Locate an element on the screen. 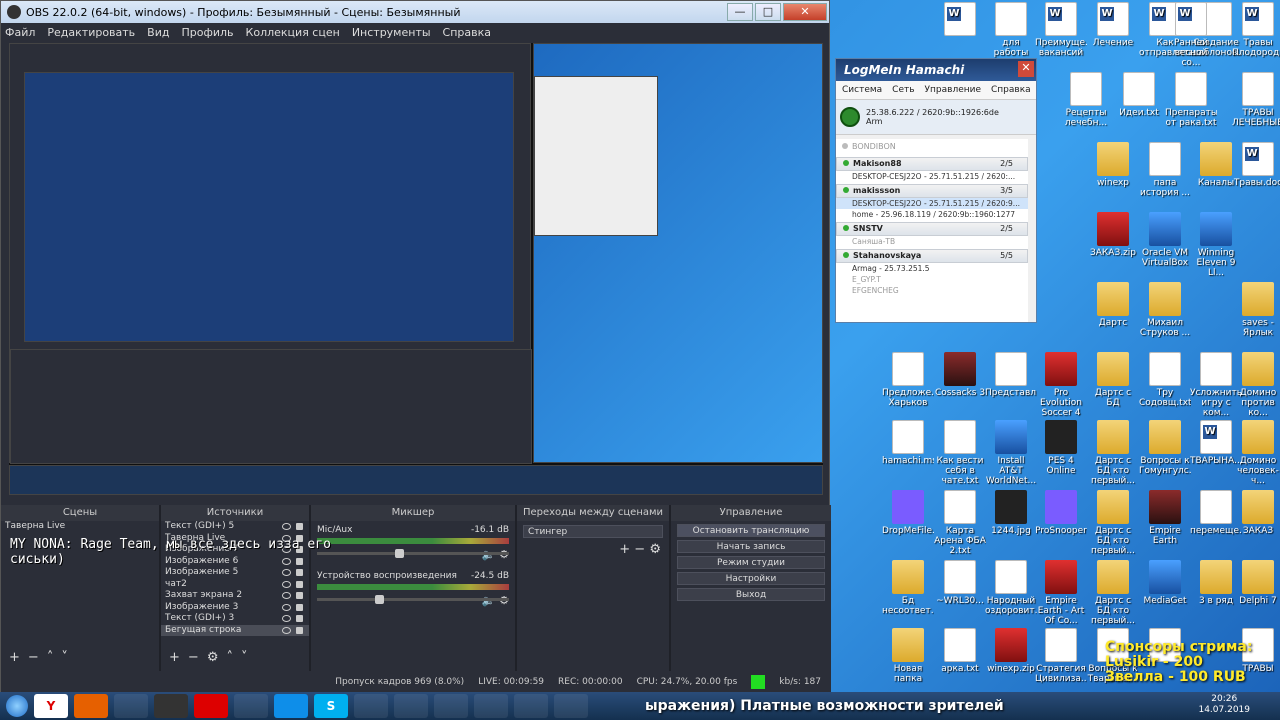  menu-scene-collection: Коллекция сцен is located at coordinates (293, 32).